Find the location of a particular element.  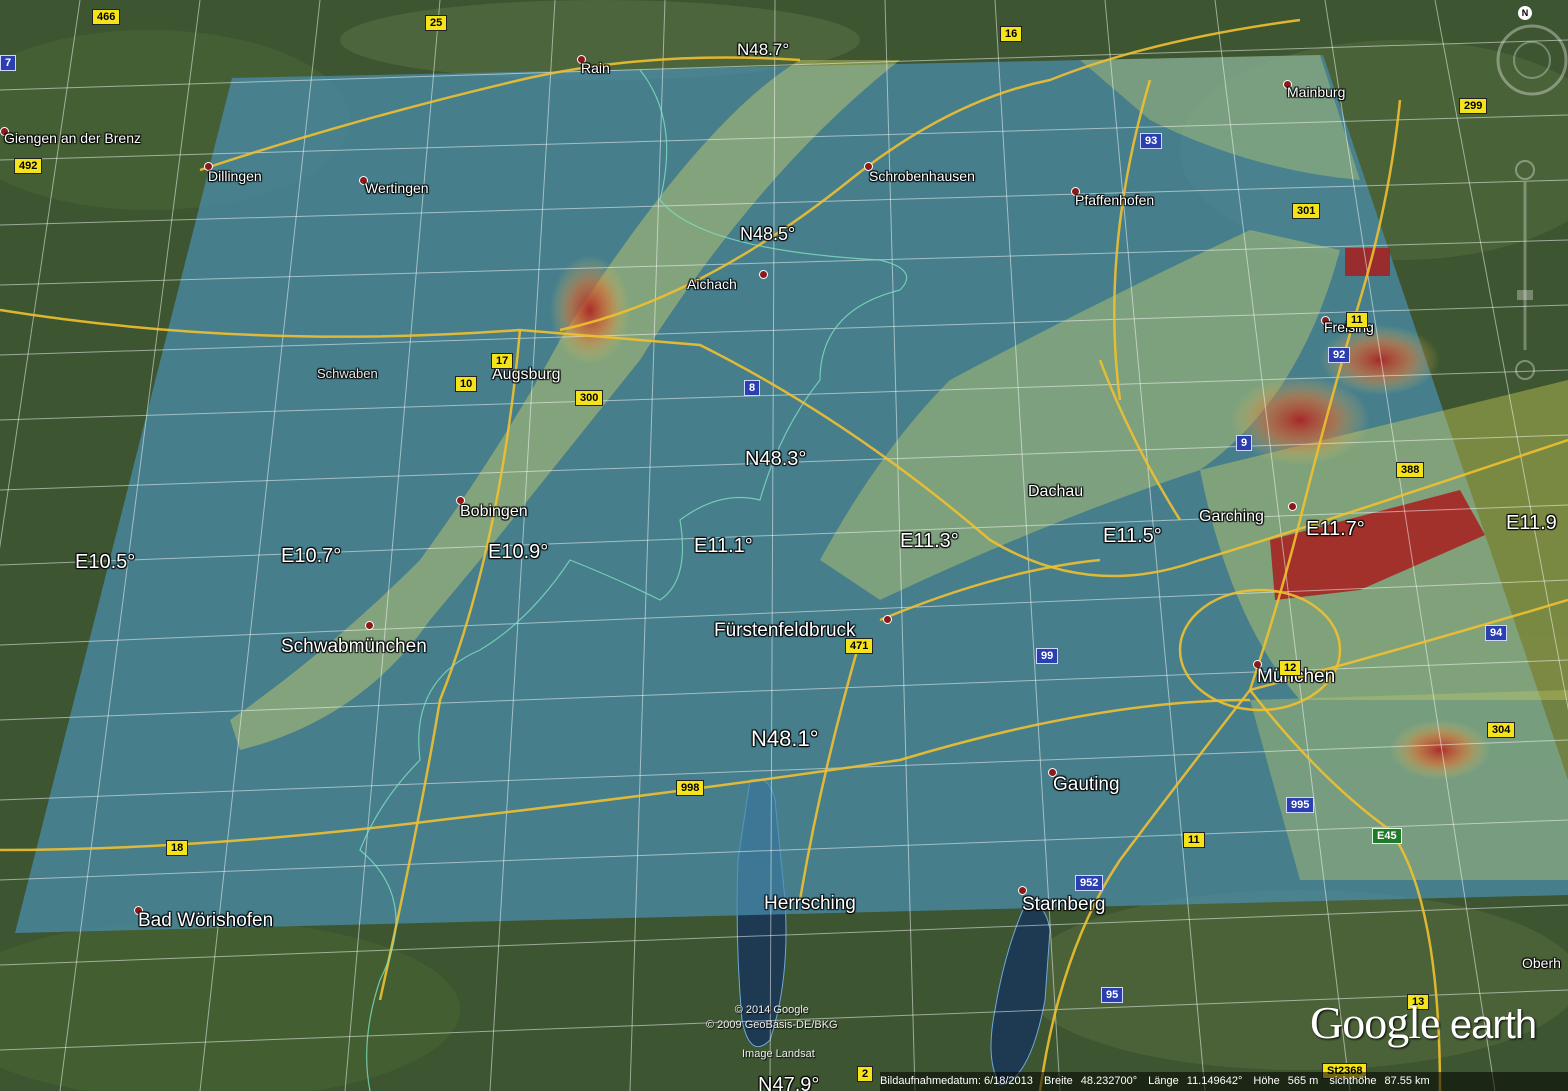

google-earth-logo: Google earth is located at coordinates (1423, 1022).